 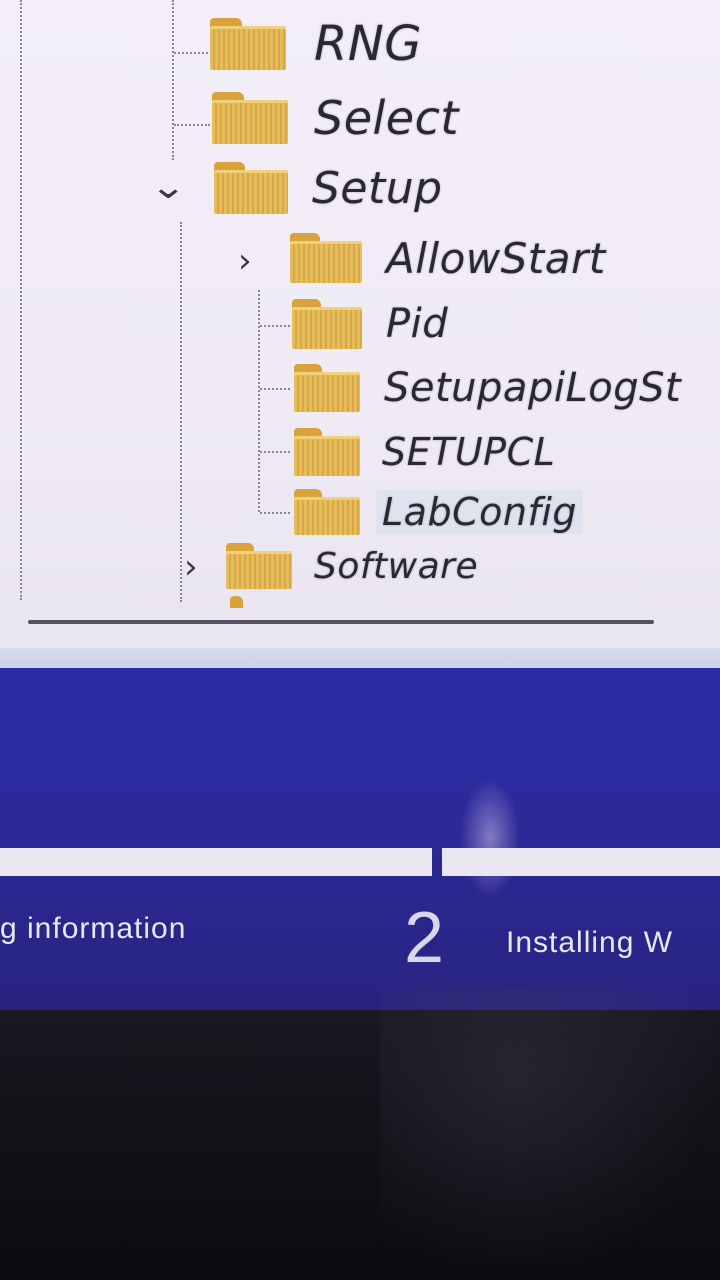 What do you see at coordinates (533, 388) in the screenshot?
I see `tree-item-label: SetupapiLogSt` at bounding box center [533, 388].